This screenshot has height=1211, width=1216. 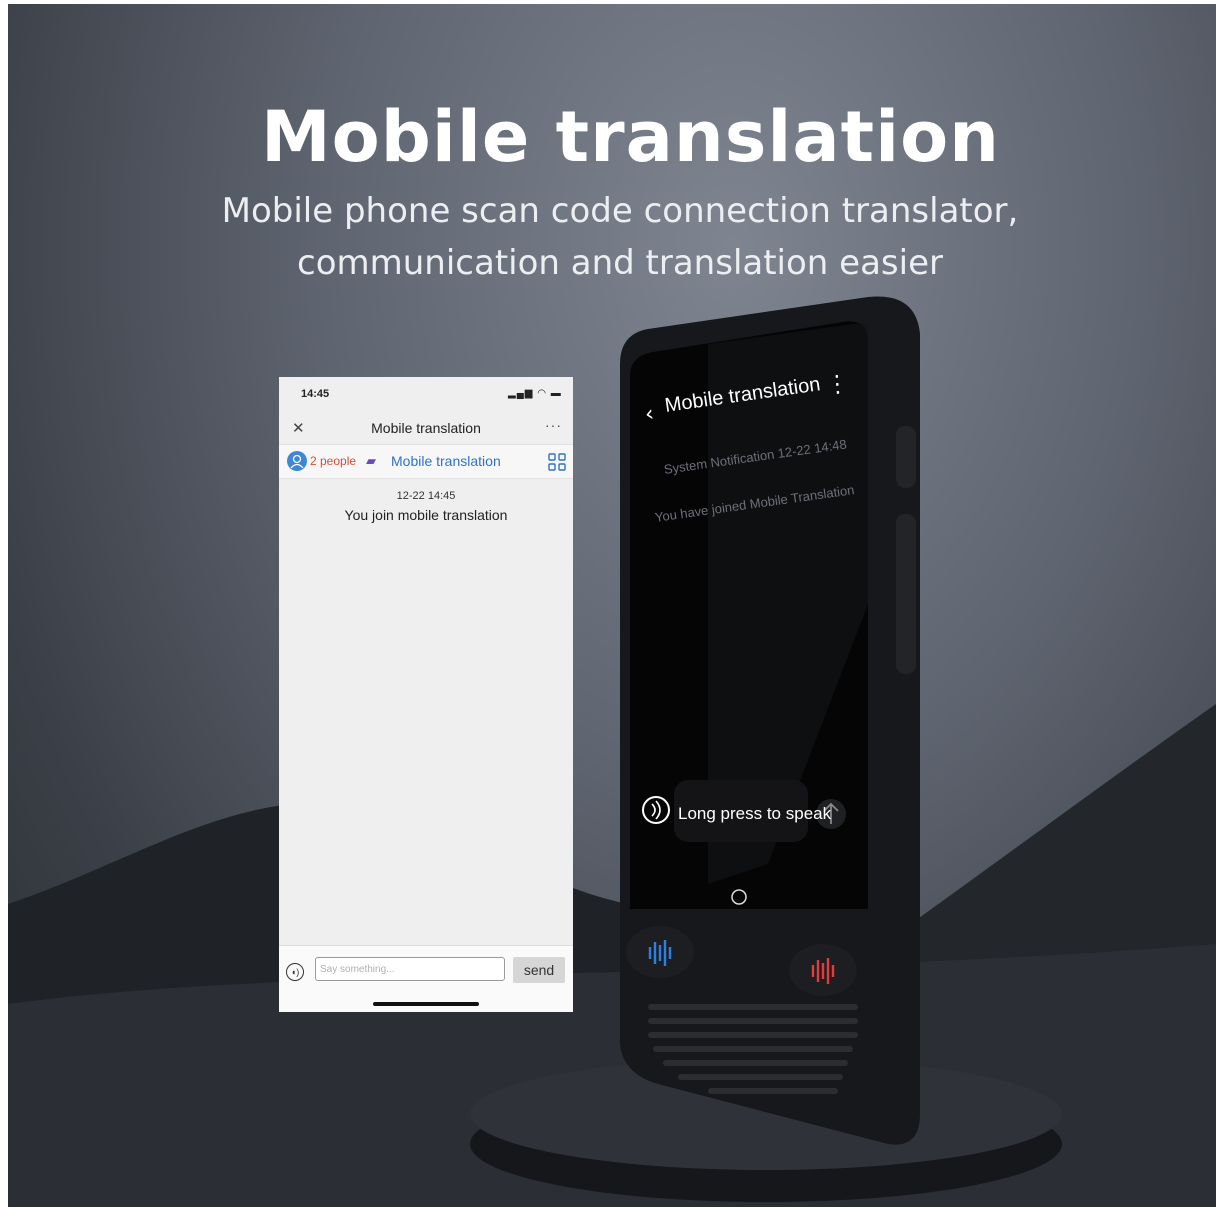 What do you see at coordinates (426, 515) in the screenshot?
I see `system-message: You join mobile translation` at bounding box center [426, 515].